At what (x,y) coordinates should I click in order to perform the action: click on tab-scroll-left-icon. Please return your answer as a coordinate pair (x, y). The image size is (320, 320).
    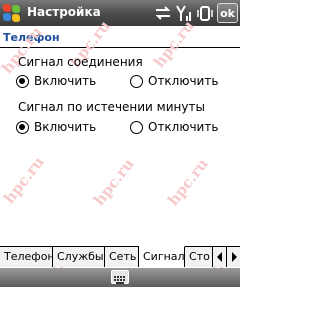
    Looking at the image, I should click on (219, 257).